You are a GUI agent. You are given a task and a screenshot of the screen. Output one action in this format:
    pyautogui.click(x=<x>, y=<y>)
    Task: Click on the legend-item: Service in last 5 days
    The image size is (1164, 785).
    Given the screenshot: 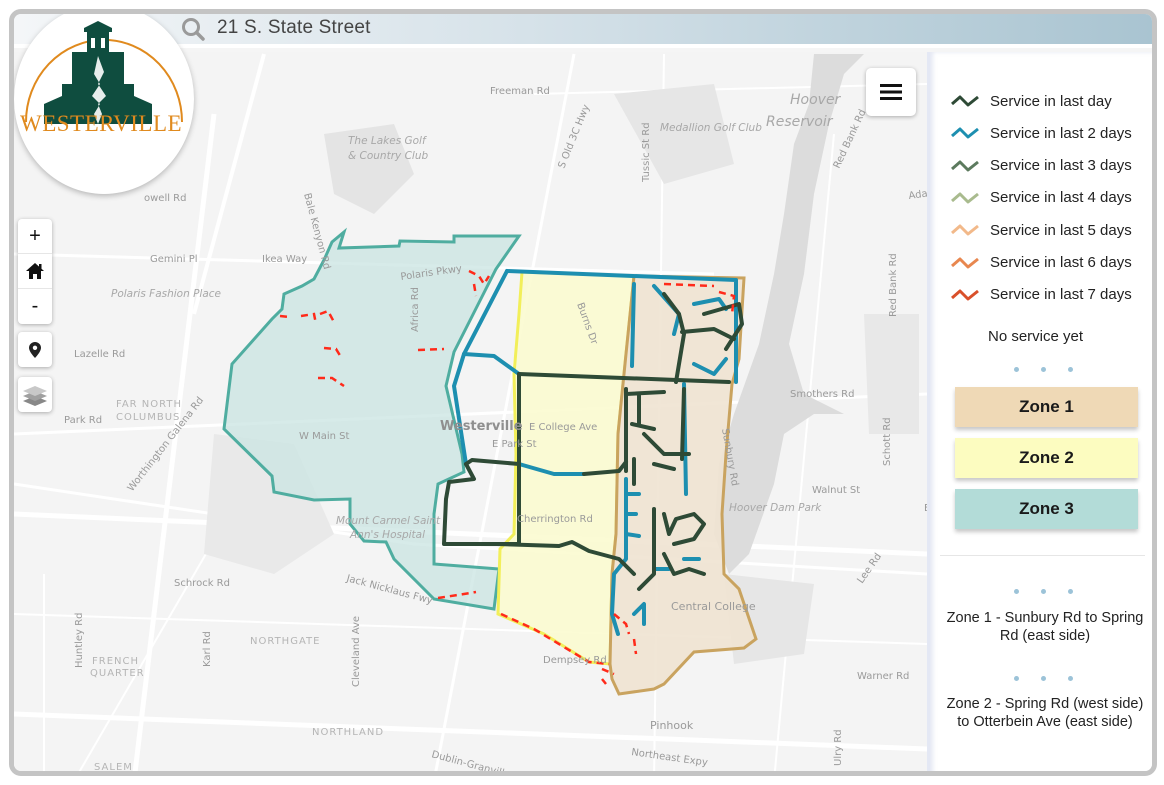 What is the action you would take?
    pyautogui.click(x=1041, y=230)
    